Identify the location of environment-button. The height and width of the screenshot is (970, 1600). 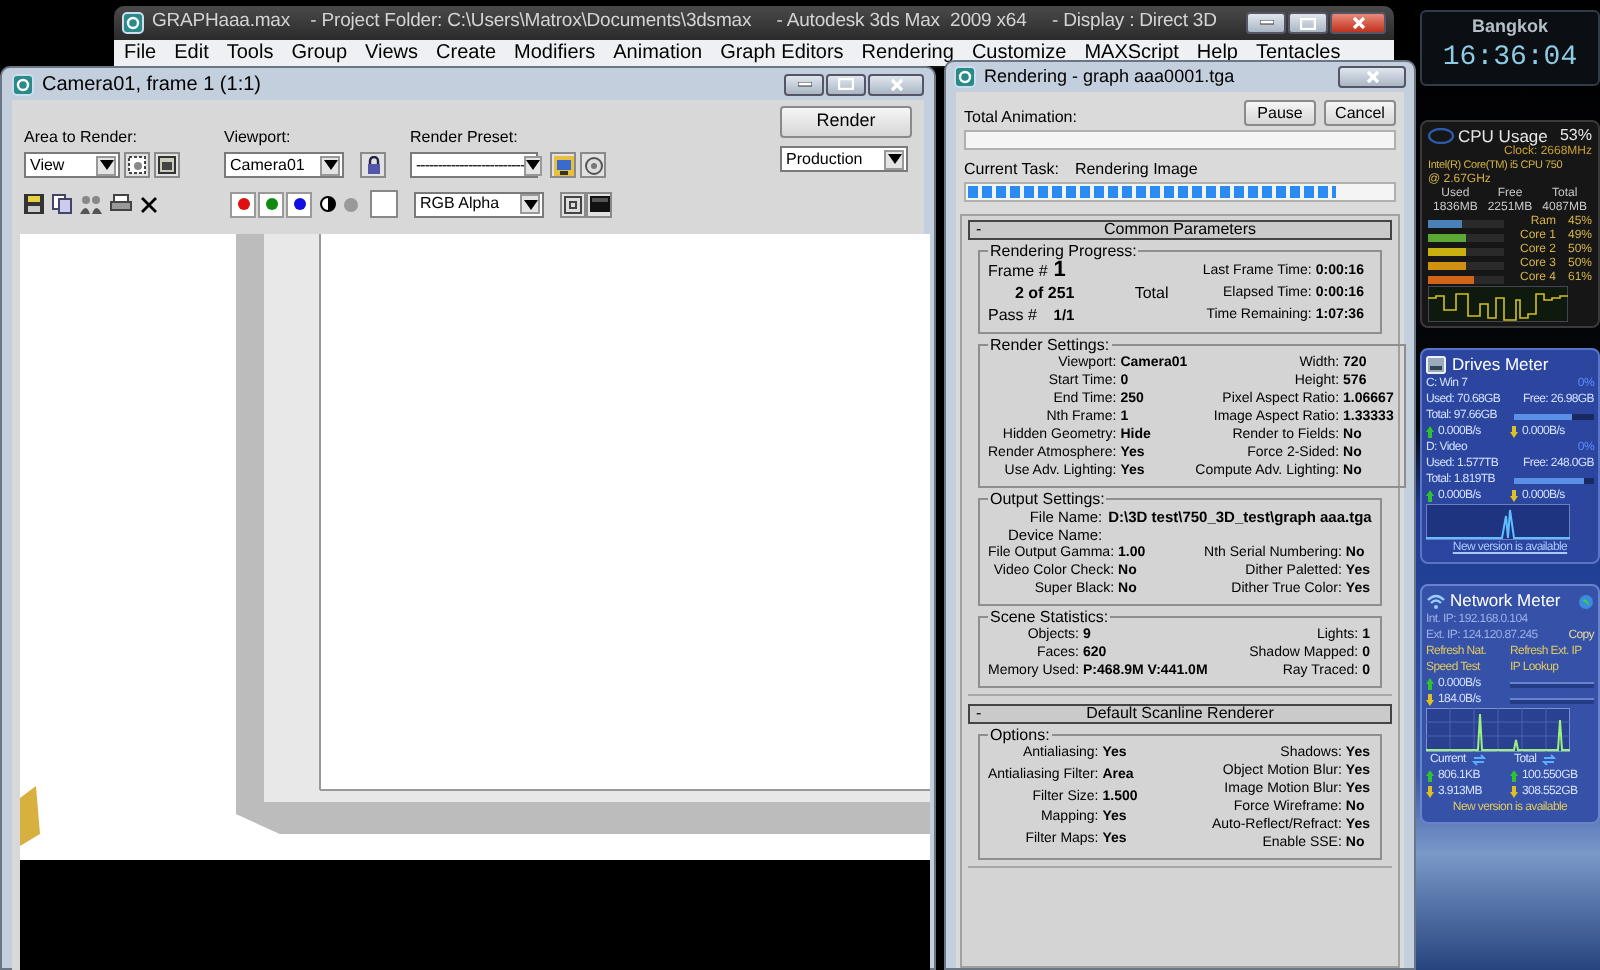
(593, 165).